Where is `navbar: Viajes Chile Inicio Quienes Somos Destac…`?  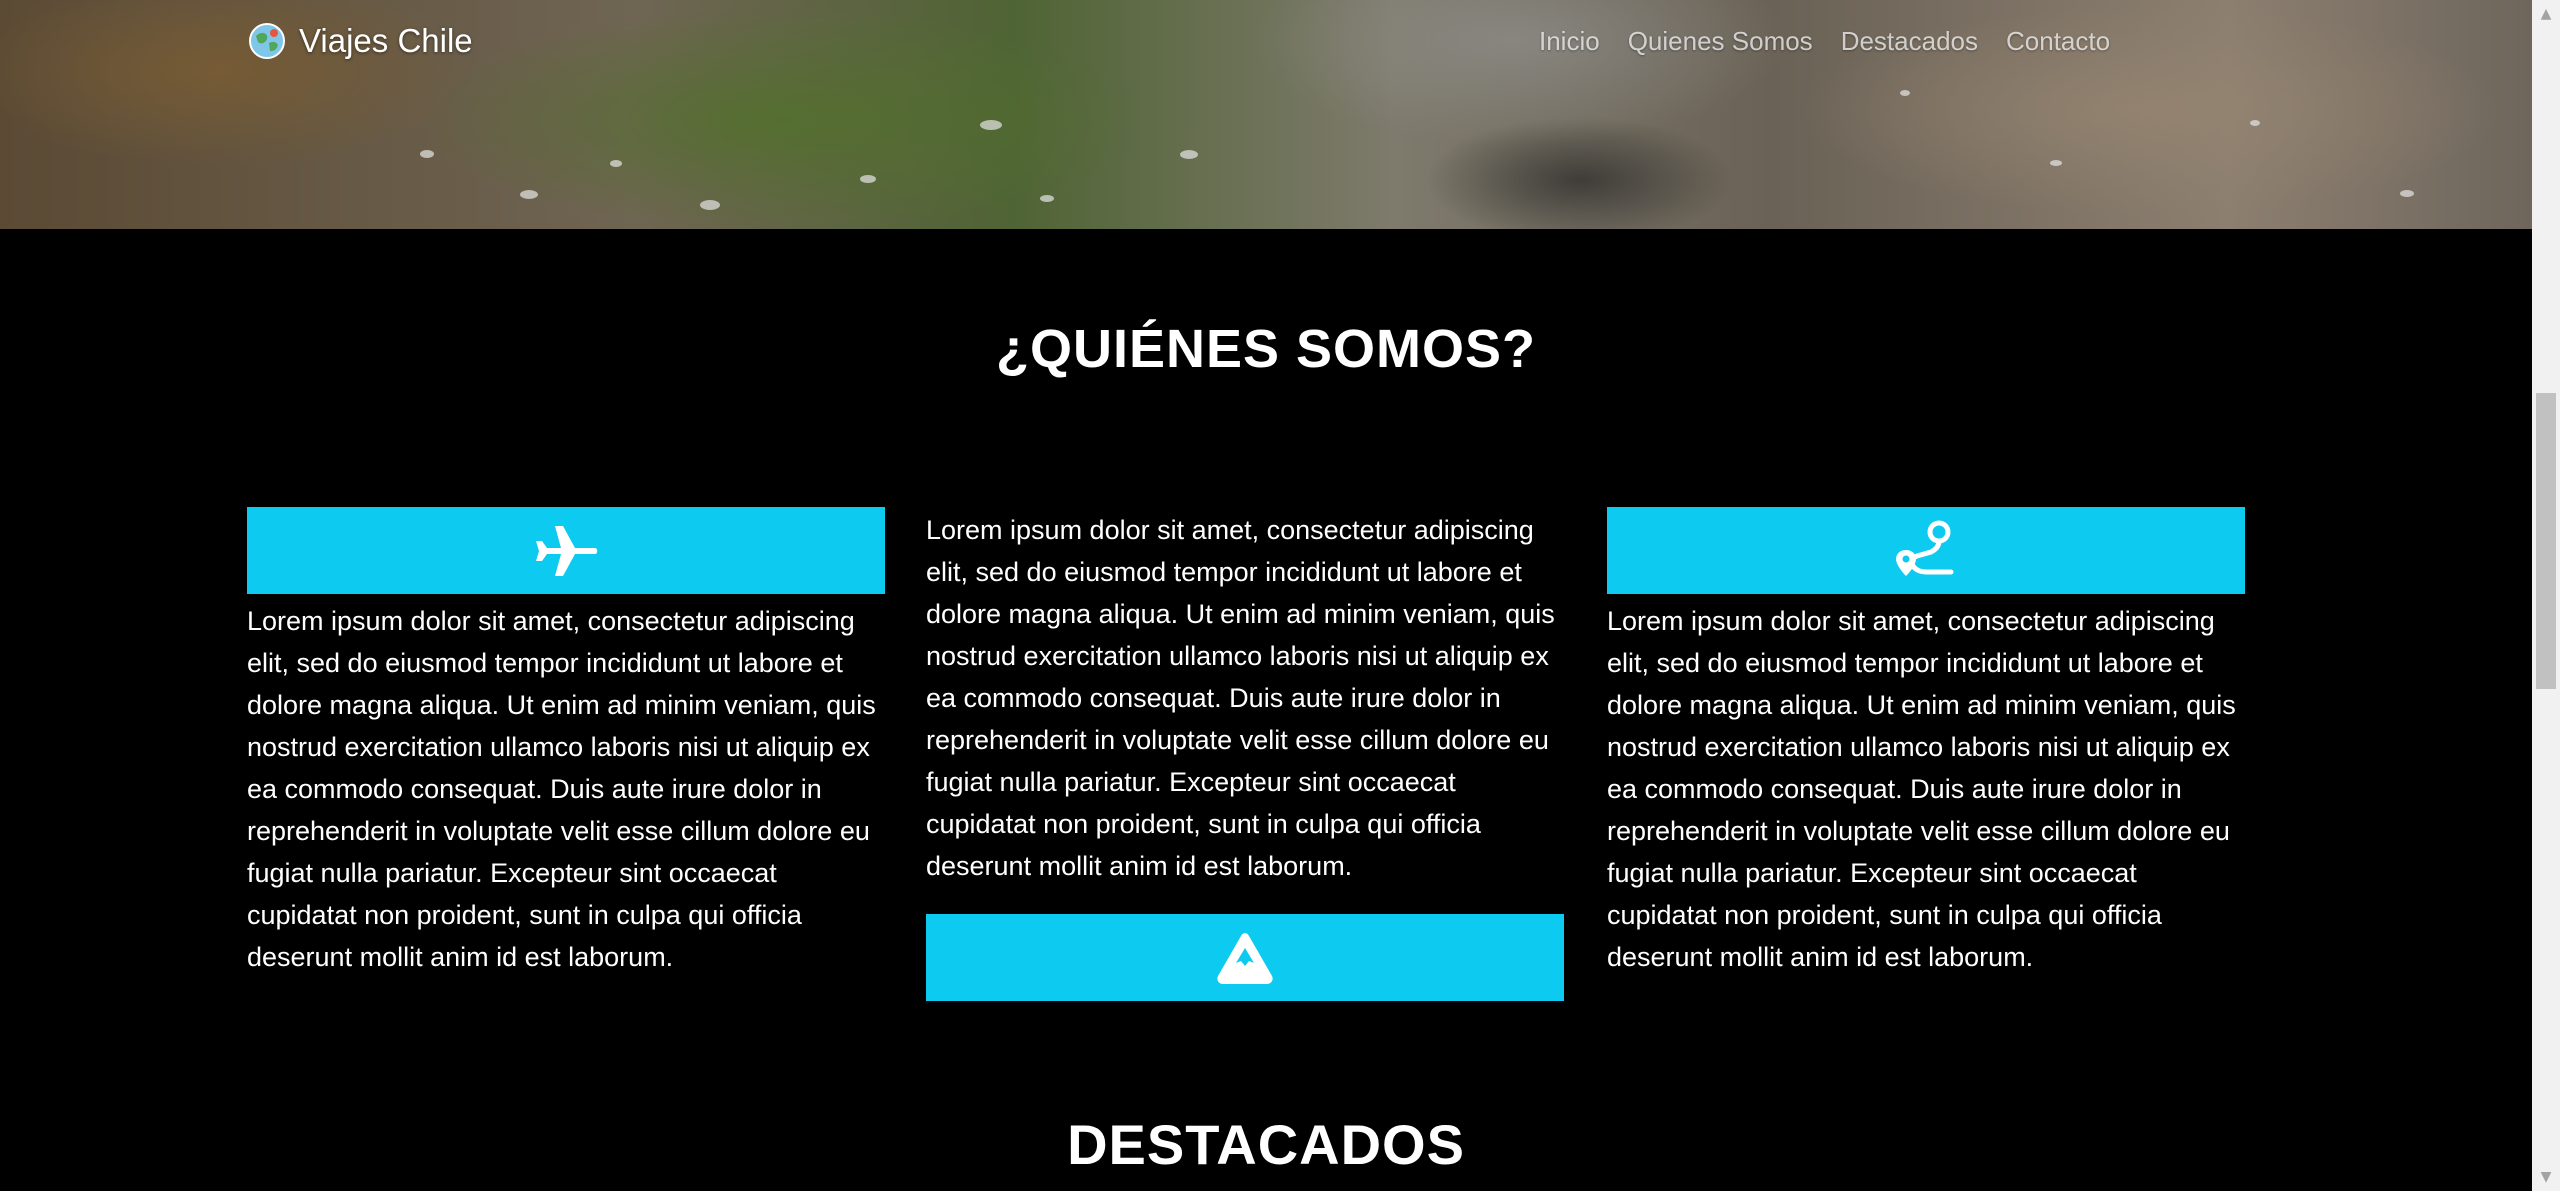 navbar: Viajes Chile Inicio Quienes Somos Destac… is located at coordinates (1266, 43).